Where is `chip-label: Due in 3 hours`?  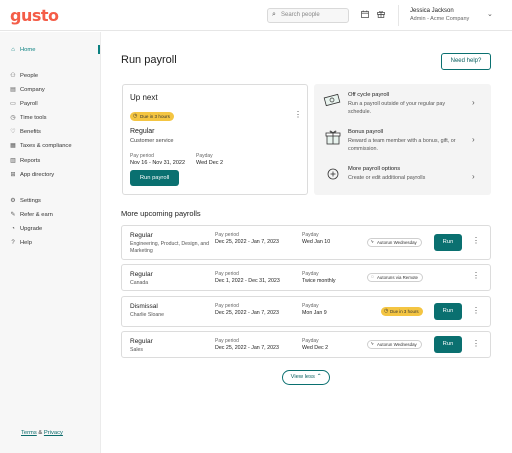 chip-label: Due in 3 hours is located at coordinates (404, 311).